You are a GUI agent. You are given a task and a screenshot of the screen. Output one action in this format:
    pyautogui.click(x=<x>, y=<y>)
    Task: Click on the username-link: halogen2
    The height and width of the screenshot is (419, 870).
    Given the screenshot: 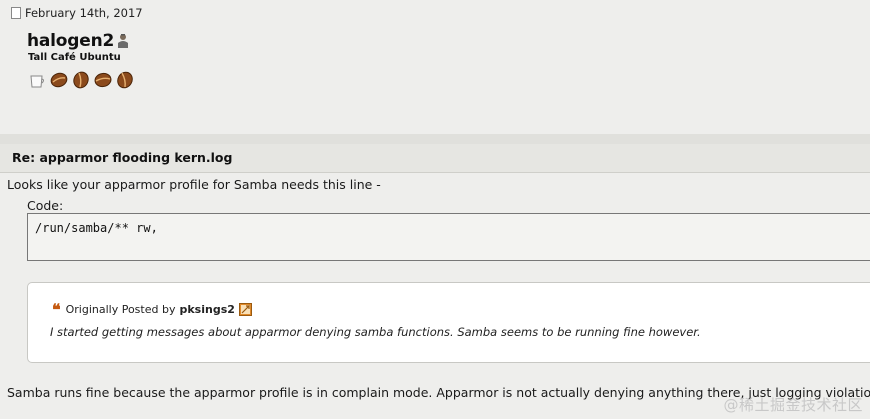 What is the action you would take?
    pyautogui.click(x=70, y=41)
    